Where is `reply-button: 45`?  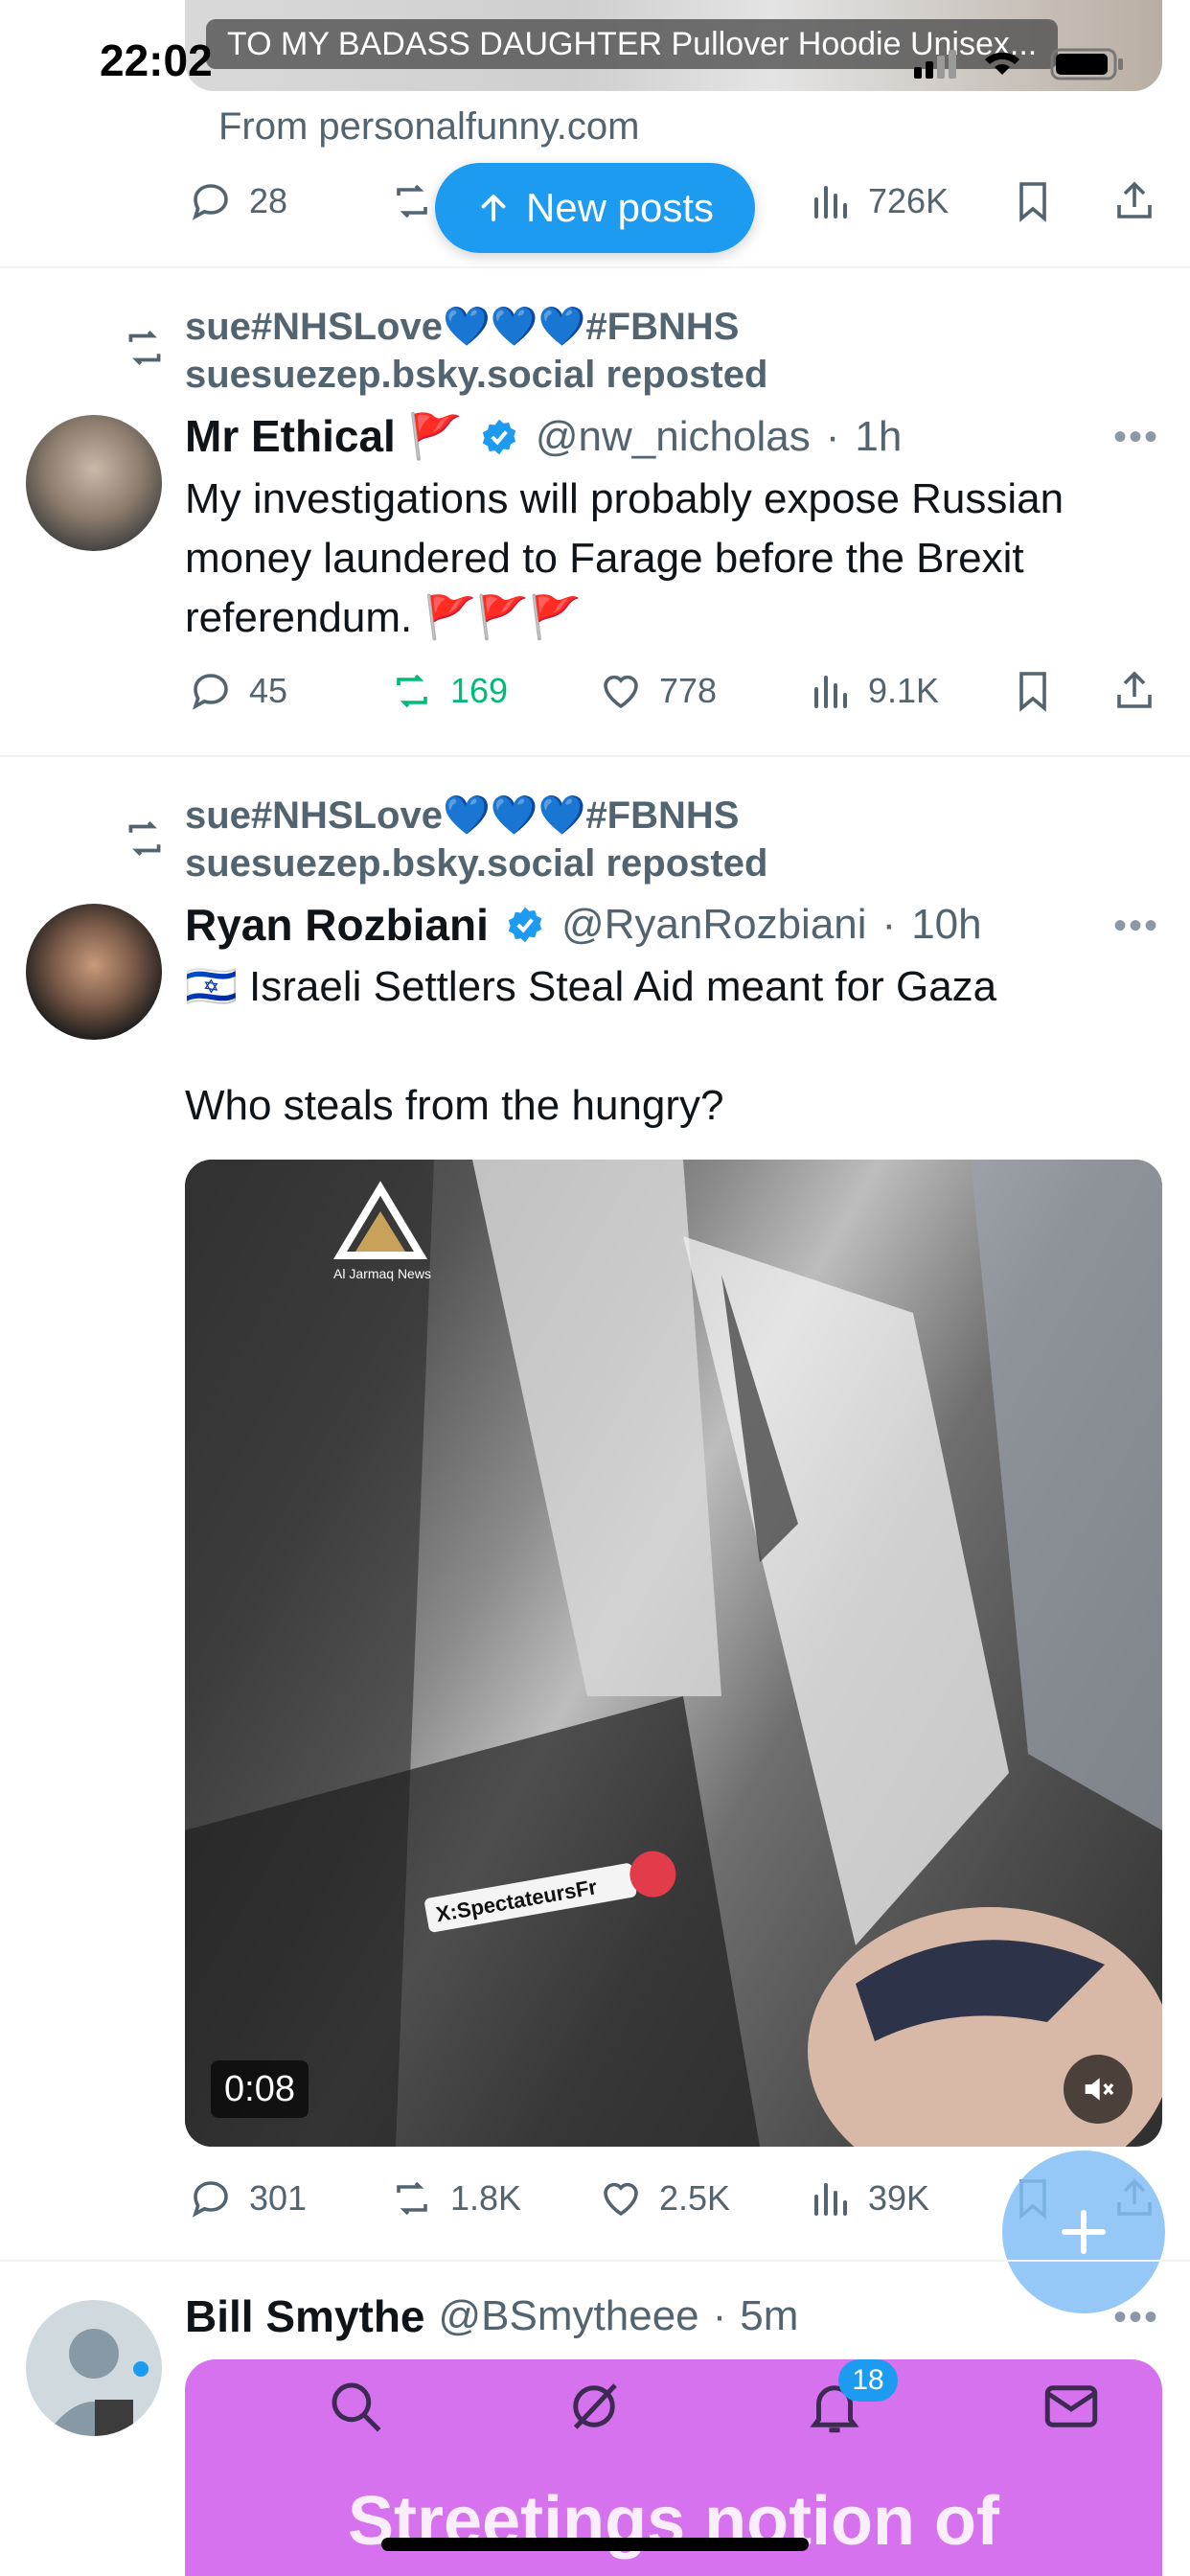
reply-button: 45 is located at coordinates (238, 691).